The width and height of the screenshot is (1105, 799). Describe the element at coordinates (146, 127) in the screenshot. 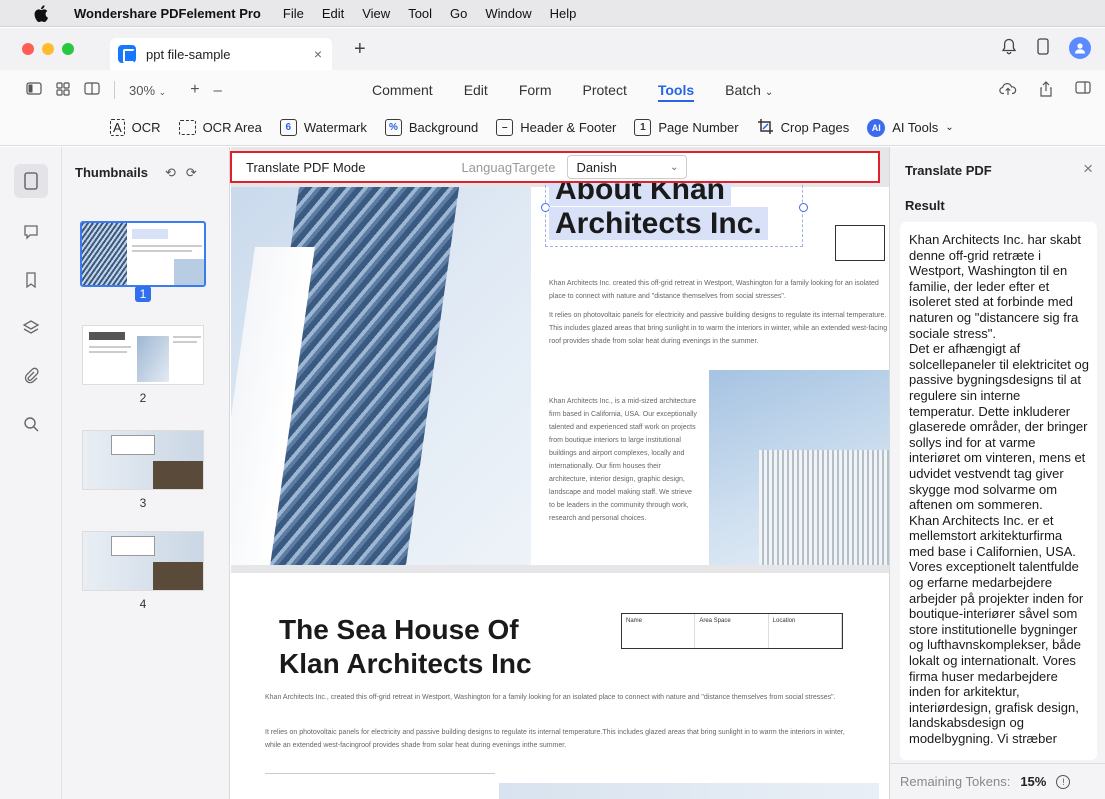

I see `ocr-label: OCR` at that location.